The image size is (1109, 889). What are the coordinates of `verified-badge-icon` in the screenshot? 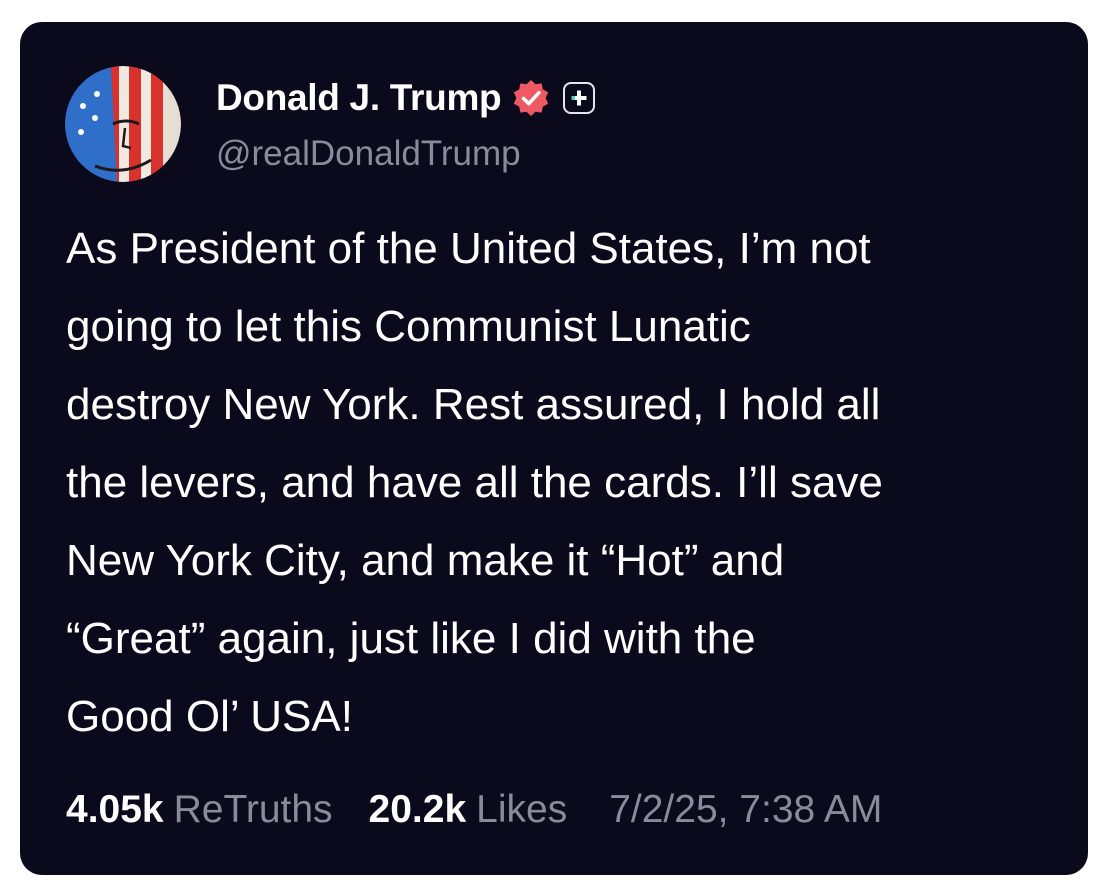 It's located at (531, 98).